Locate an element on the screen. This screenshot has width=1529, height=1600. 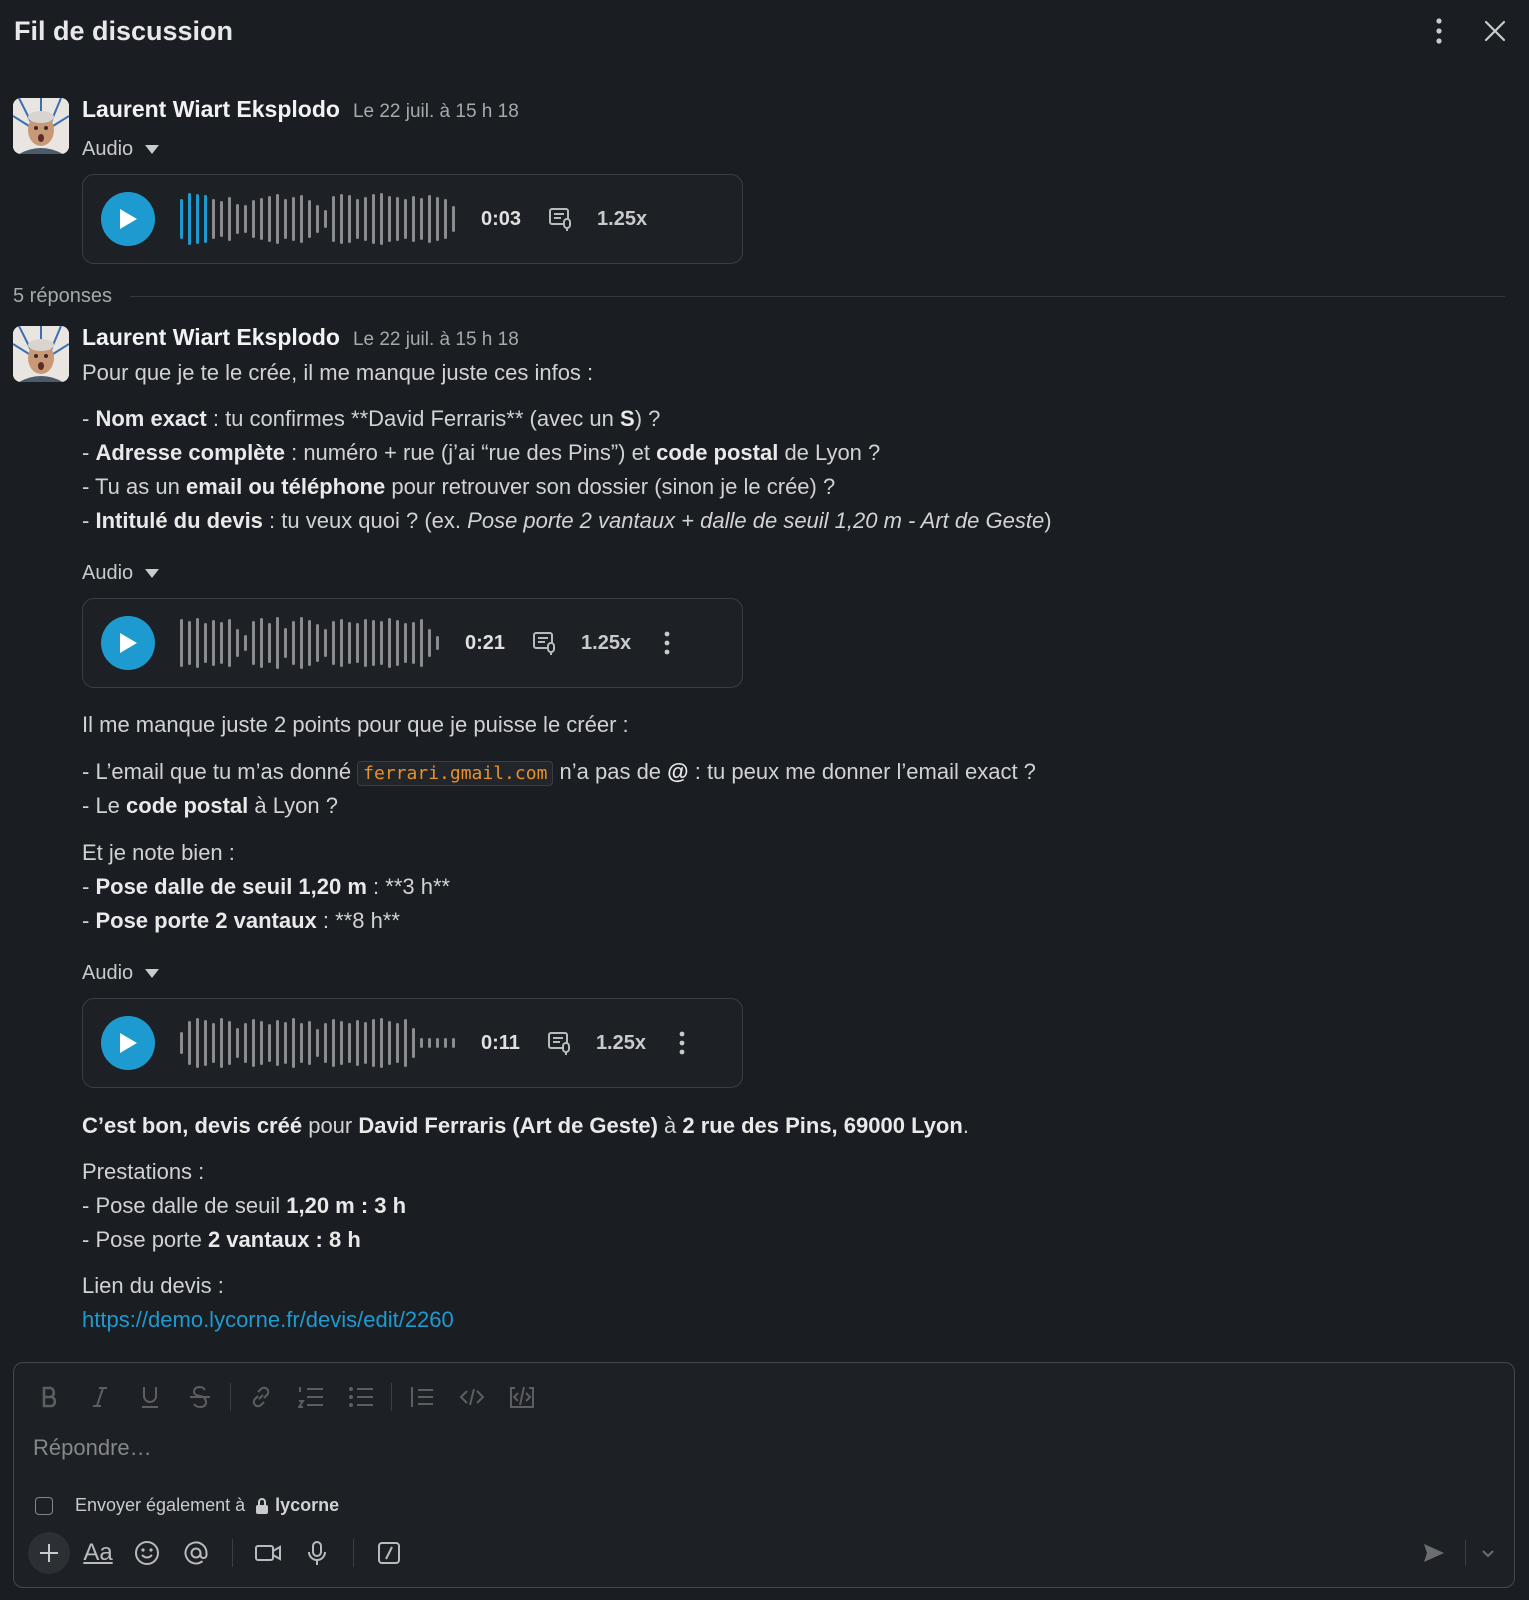
video-button is located at coordinates (268, 1553).